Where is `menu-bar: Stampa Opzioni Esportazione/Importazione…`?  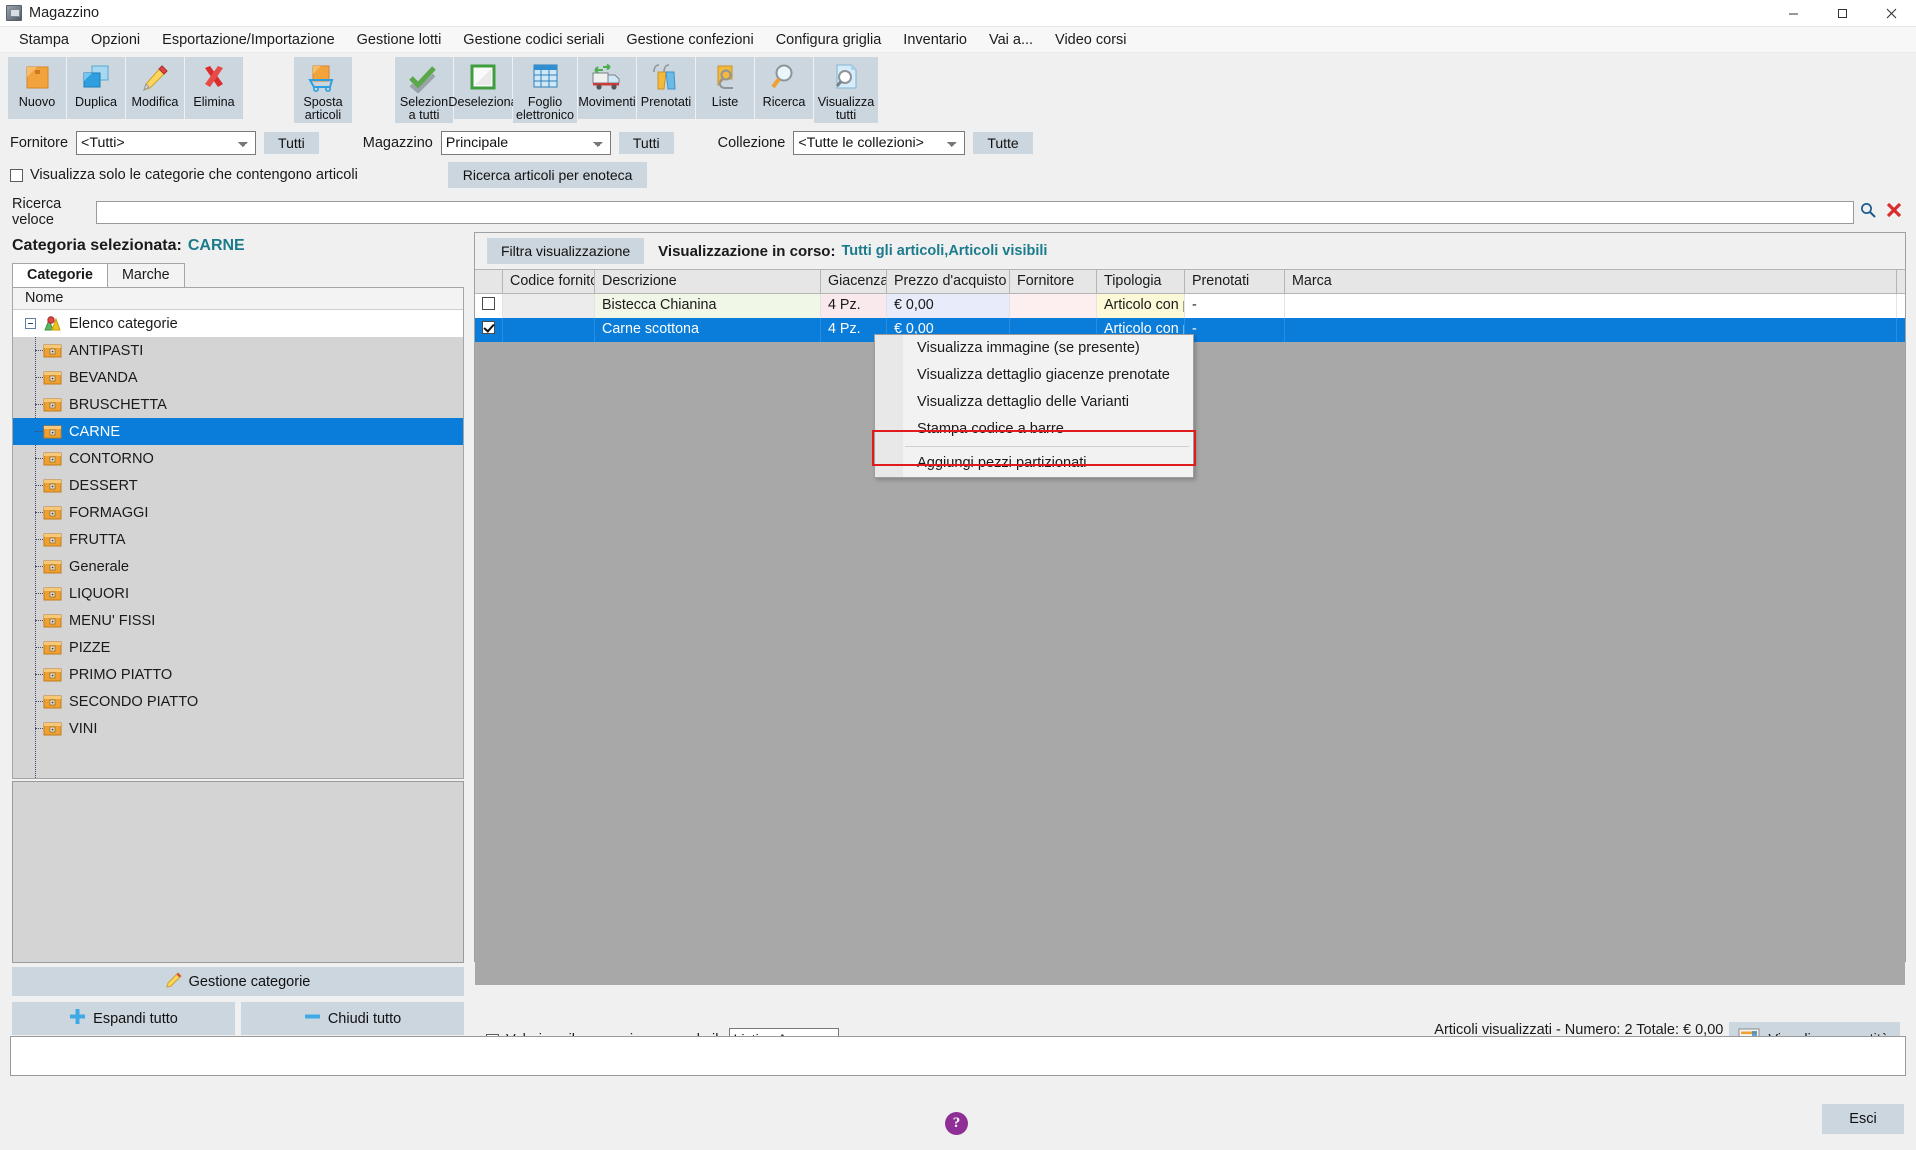 menu-bar: Stampa Opzioni Esportazione/Importazione… is located at coordinates (958, 40).